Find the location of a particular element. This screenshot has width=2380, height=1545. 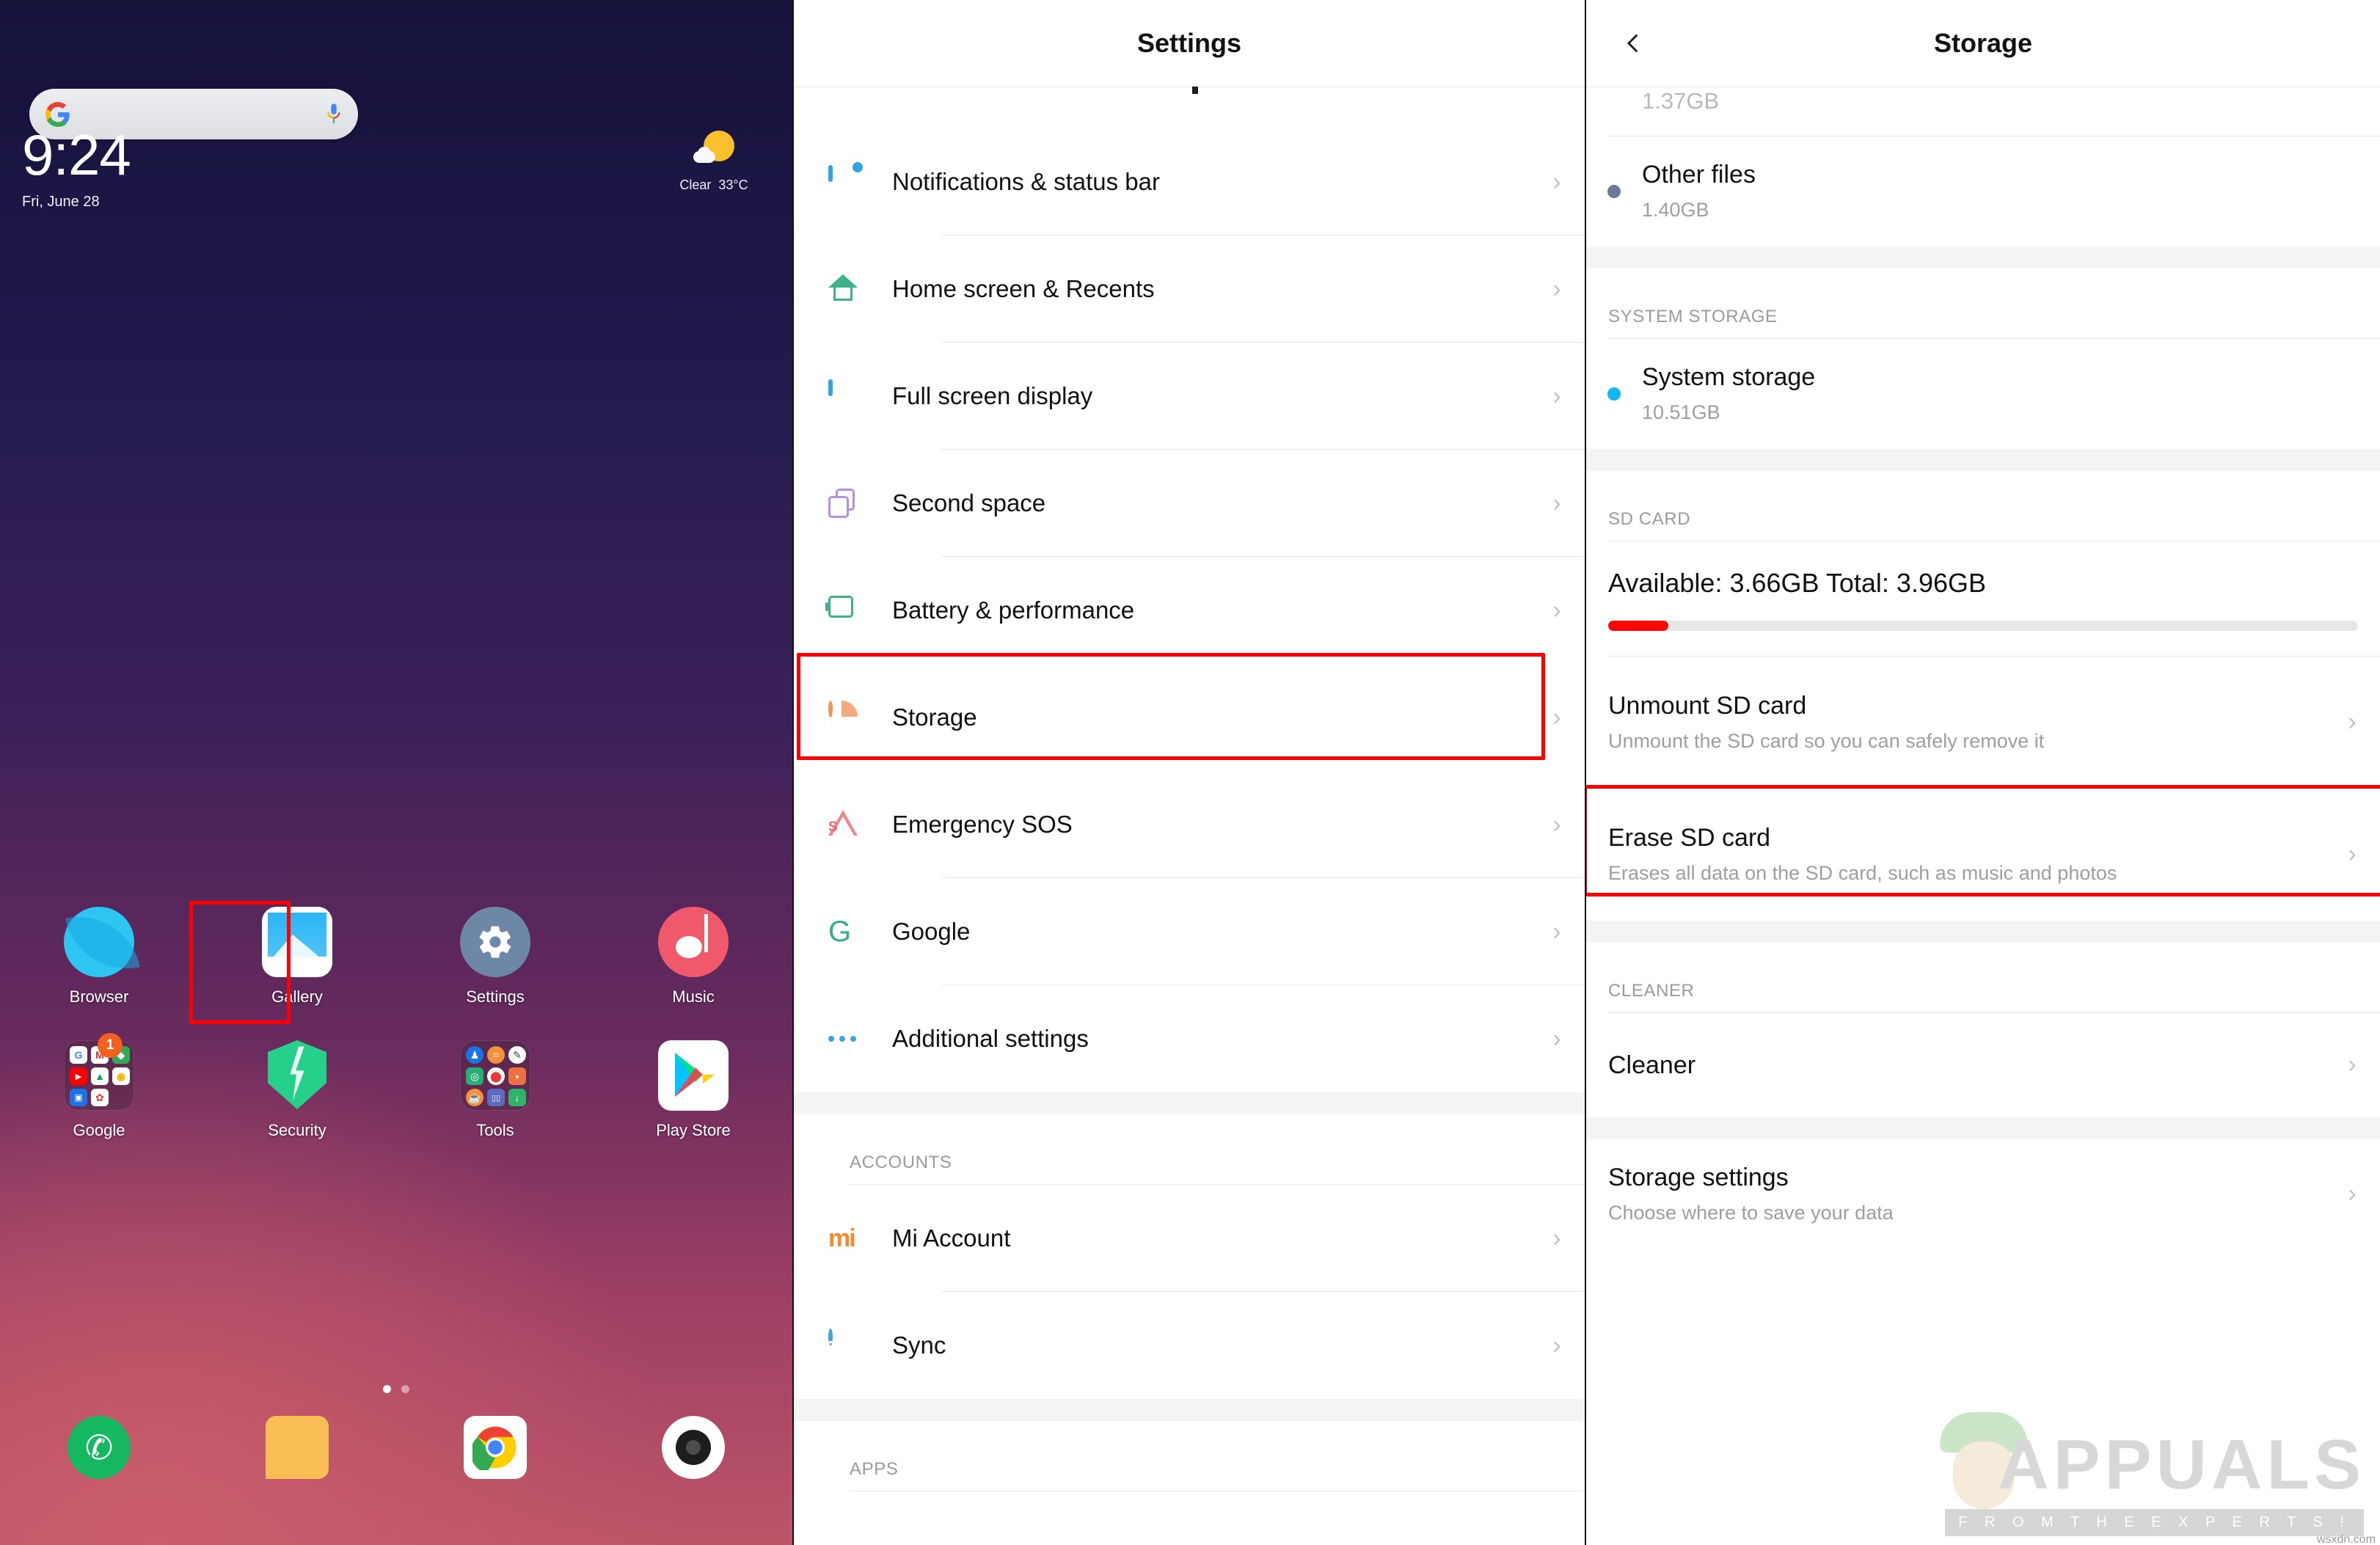

sun-behind-cloud-icon is located at coordinates (713, 151).